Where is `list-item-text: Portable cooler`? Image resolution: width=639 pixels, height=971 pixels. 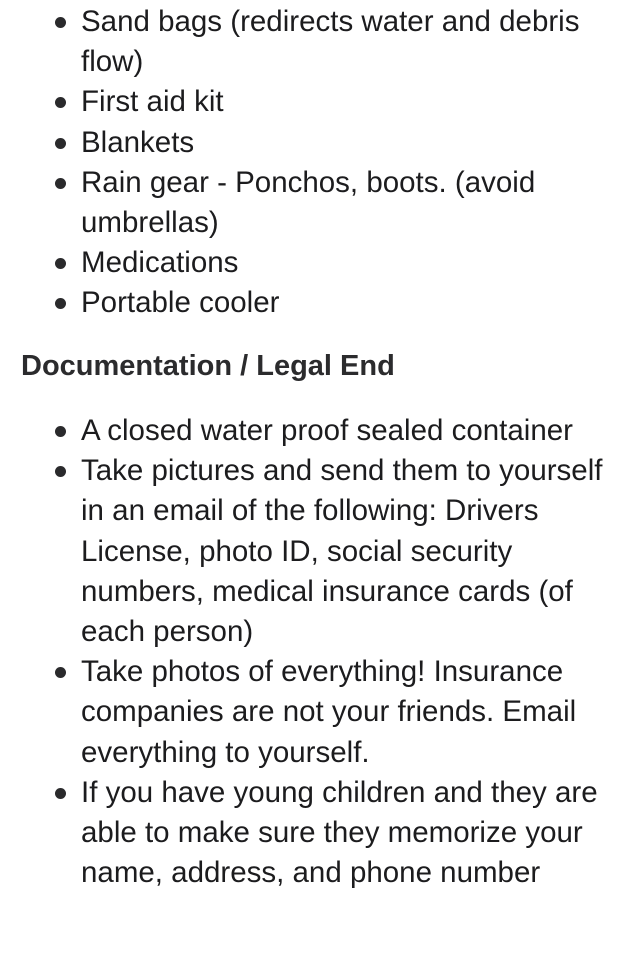 list-item-text: Portable cooler is located at coordinates (180, 303).